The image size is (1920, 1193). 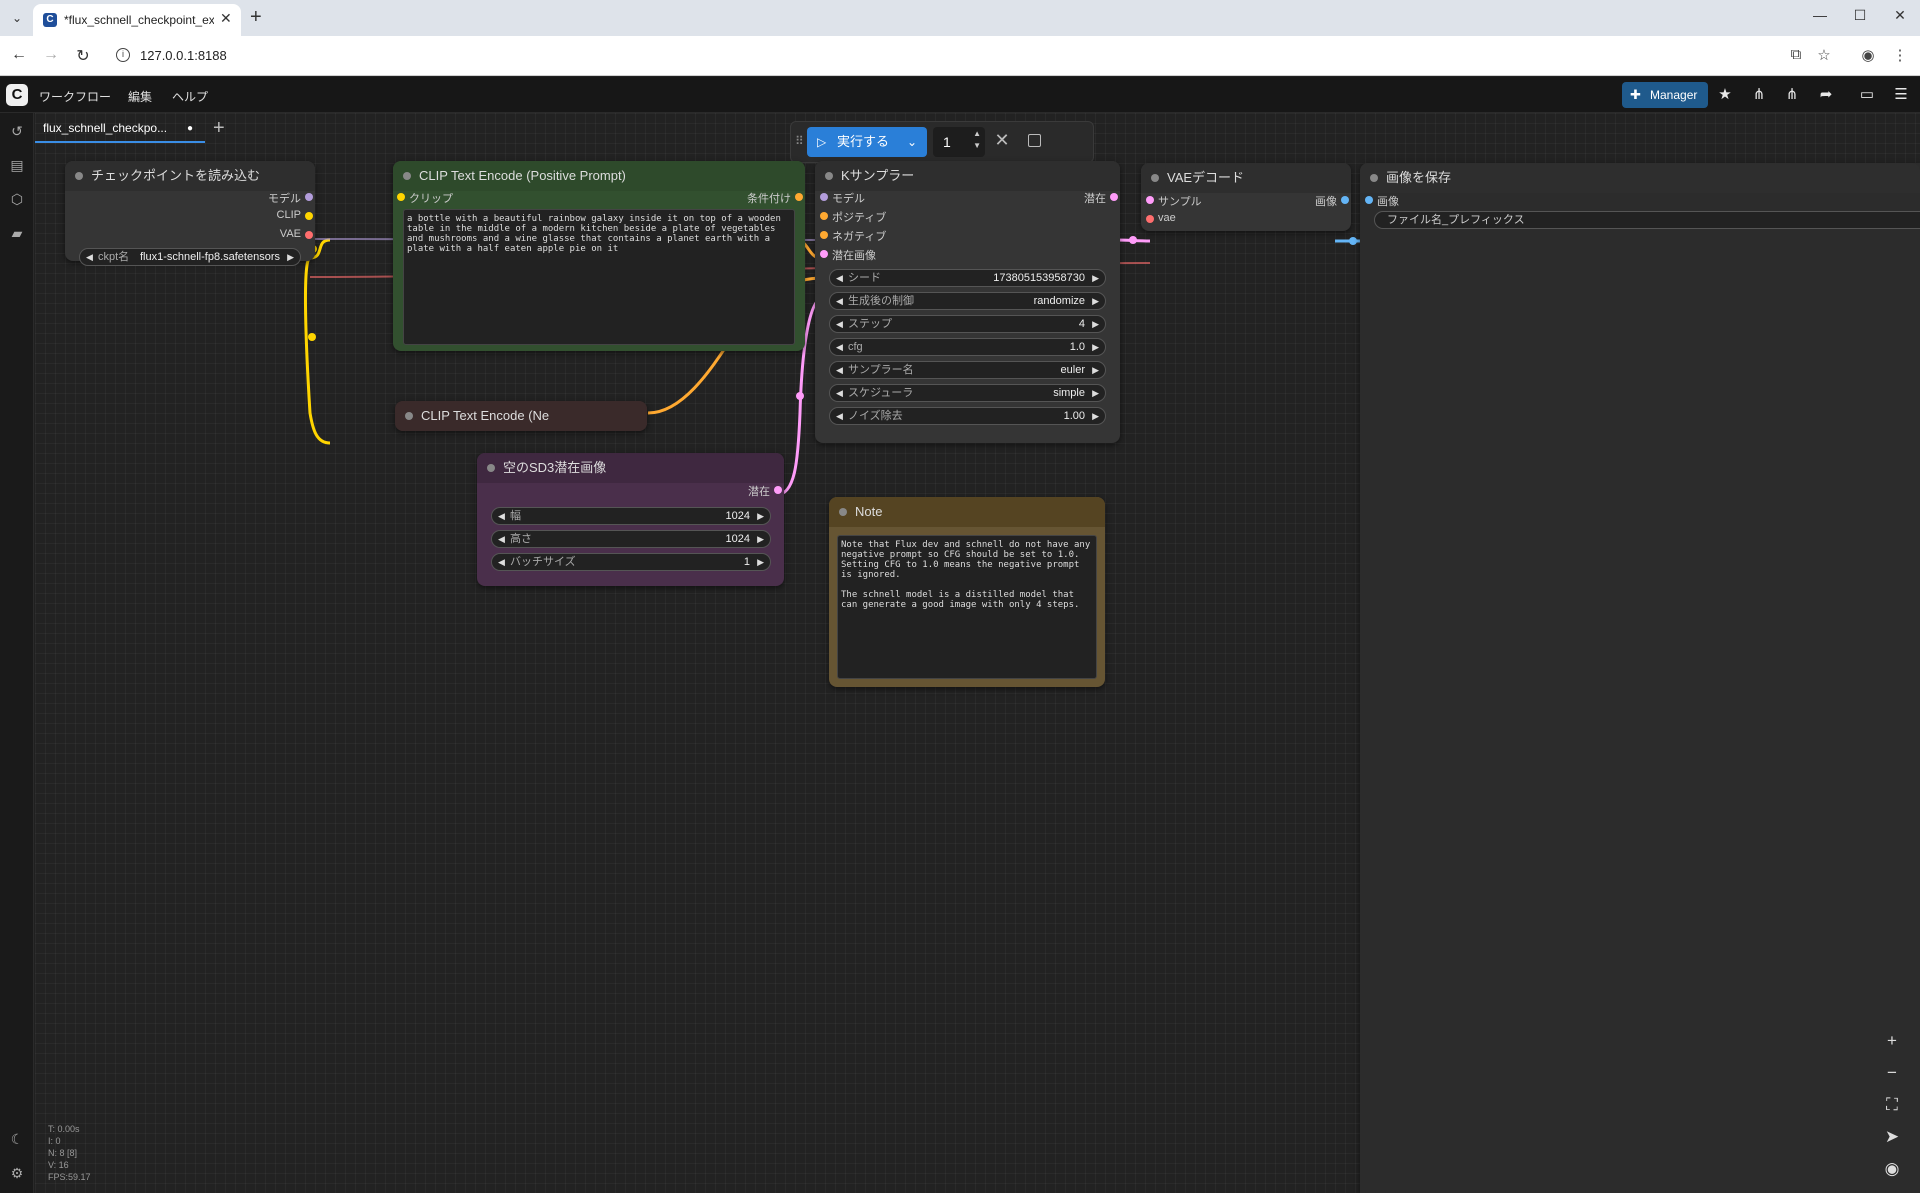 What do you see at coordinates (967, 278) in the screenshot?
I see `seed-widget: ◀ シード 173805153958730 ▶` at bounding box center [967, 278].